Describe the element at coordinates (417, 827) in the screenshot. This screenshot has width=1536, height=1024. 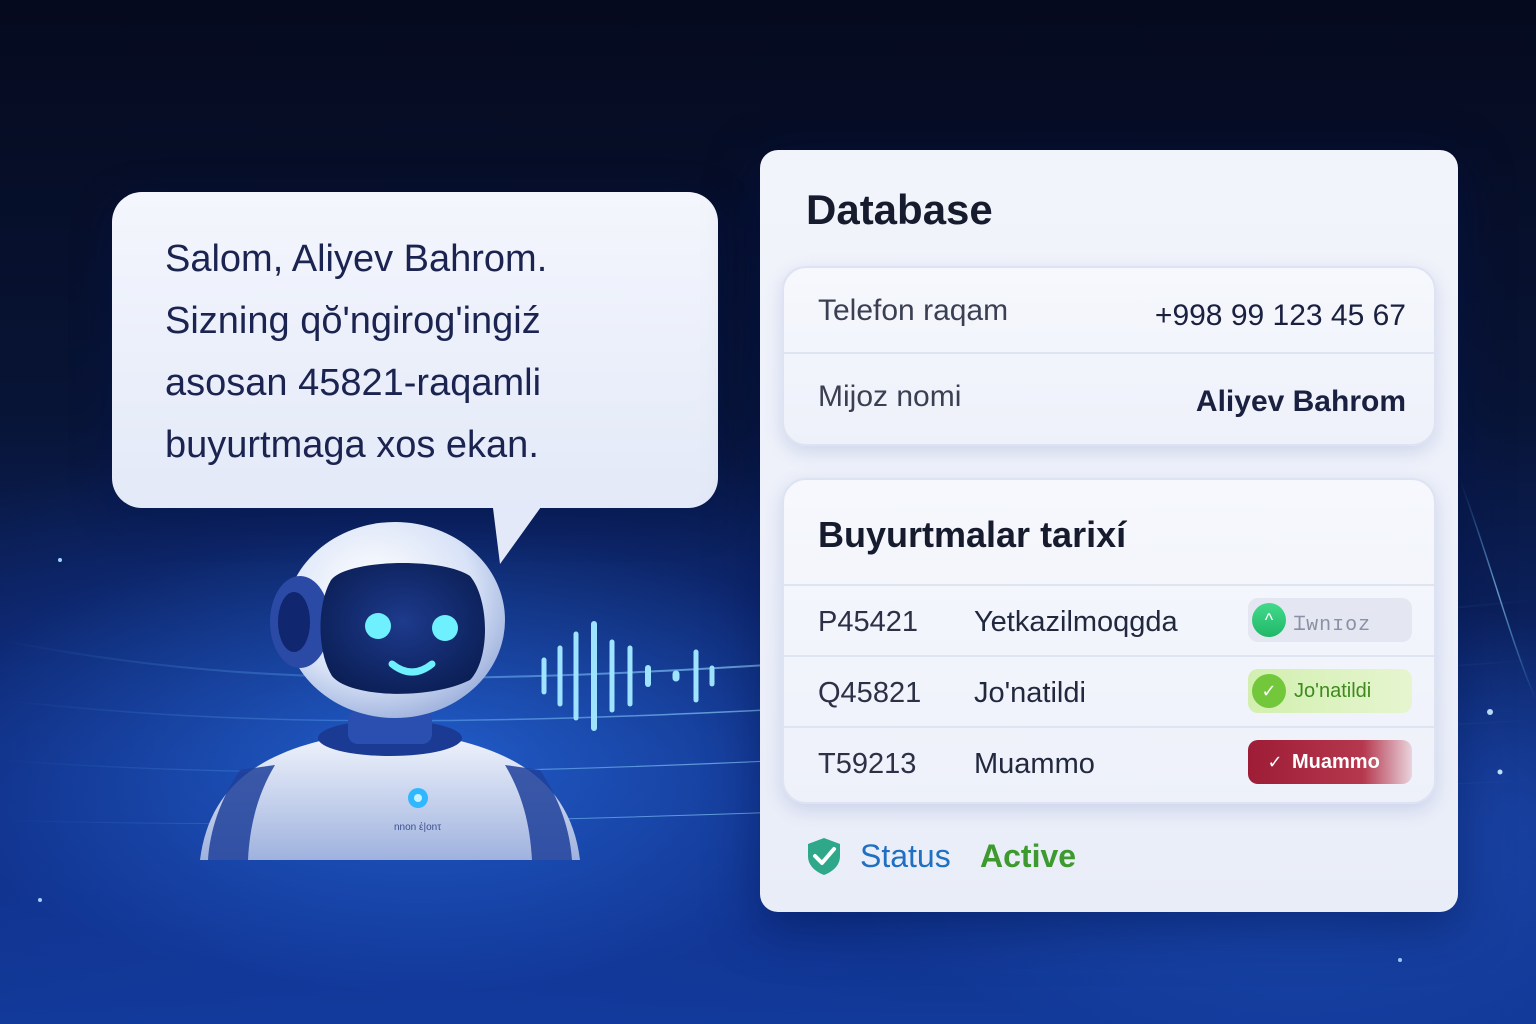
I see `robot-chest-label: nnon ἐ|onτ` at that location.